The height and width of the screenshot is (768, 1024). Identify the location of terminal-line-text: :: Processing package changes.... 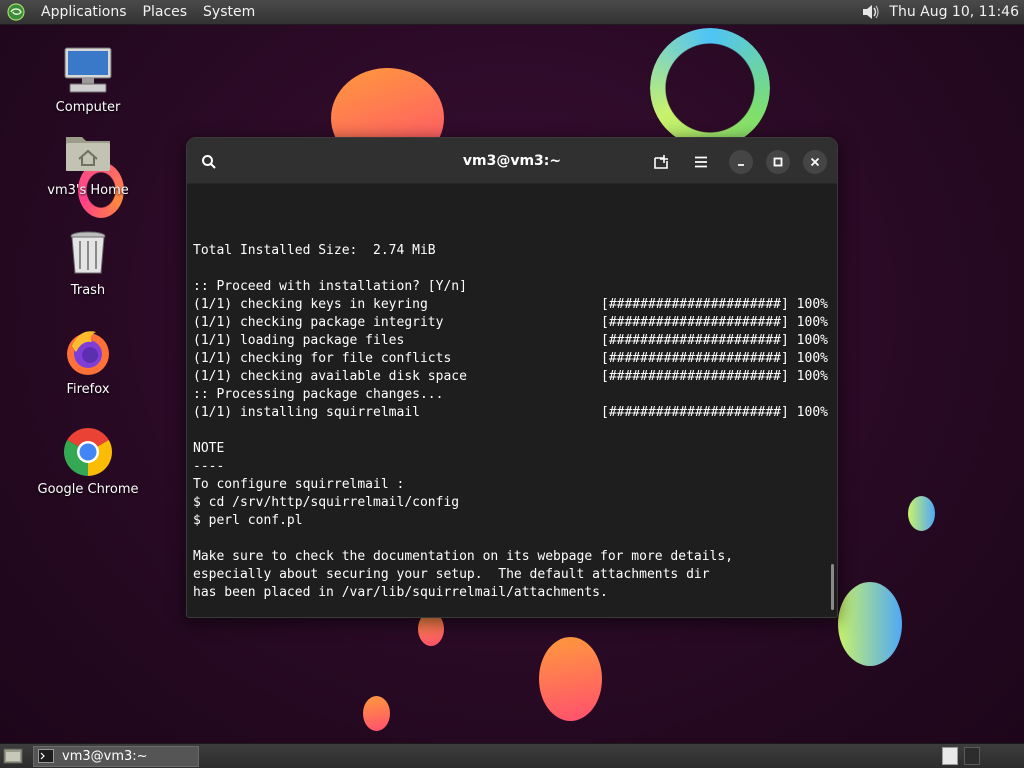
(318, 394).